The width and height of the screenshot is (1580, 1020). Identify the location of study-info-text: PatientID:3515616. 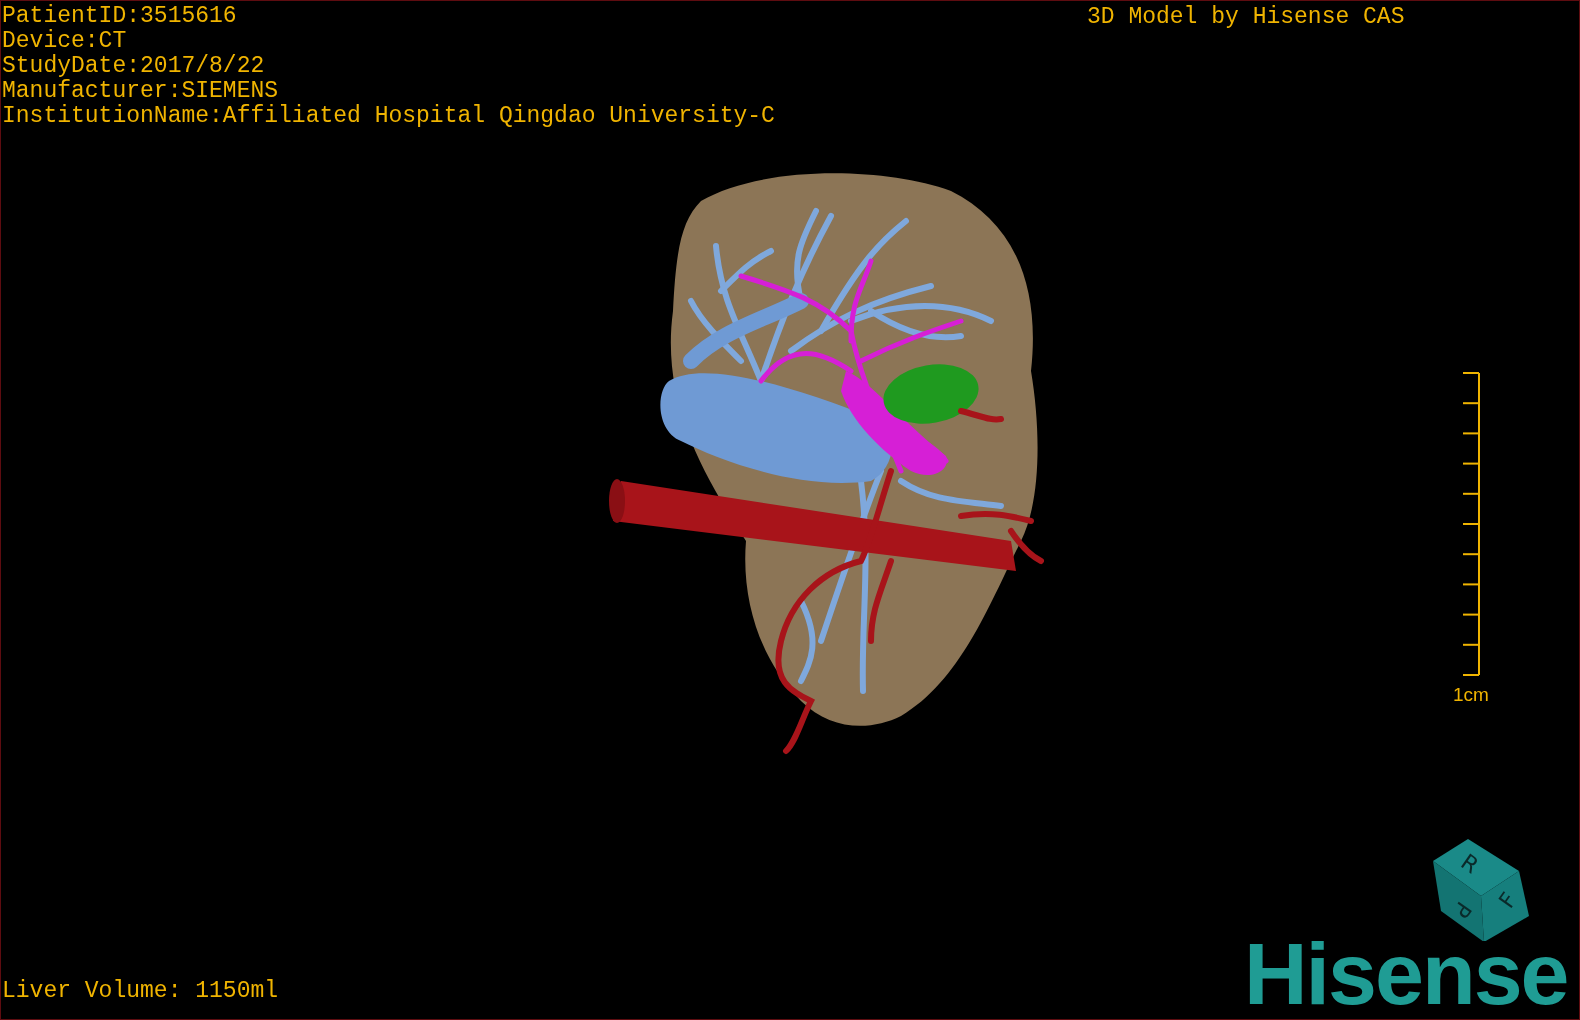
(119, 16).